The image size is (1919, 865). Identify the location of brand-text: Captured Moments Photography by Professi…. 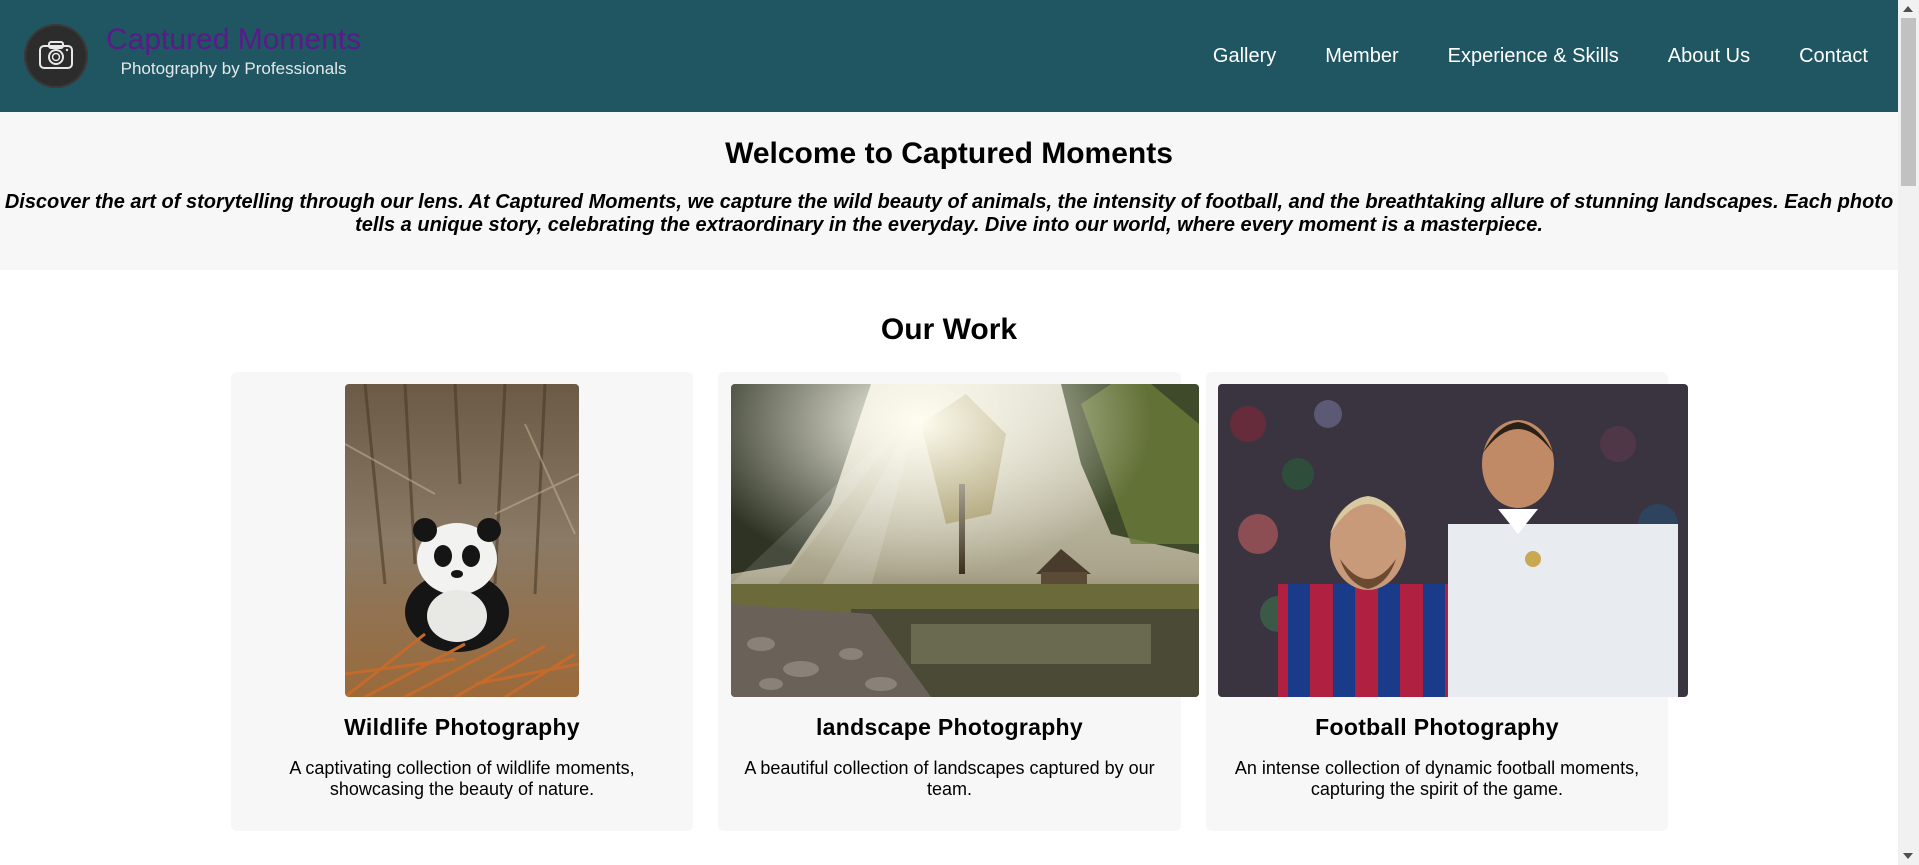
(233, 52).